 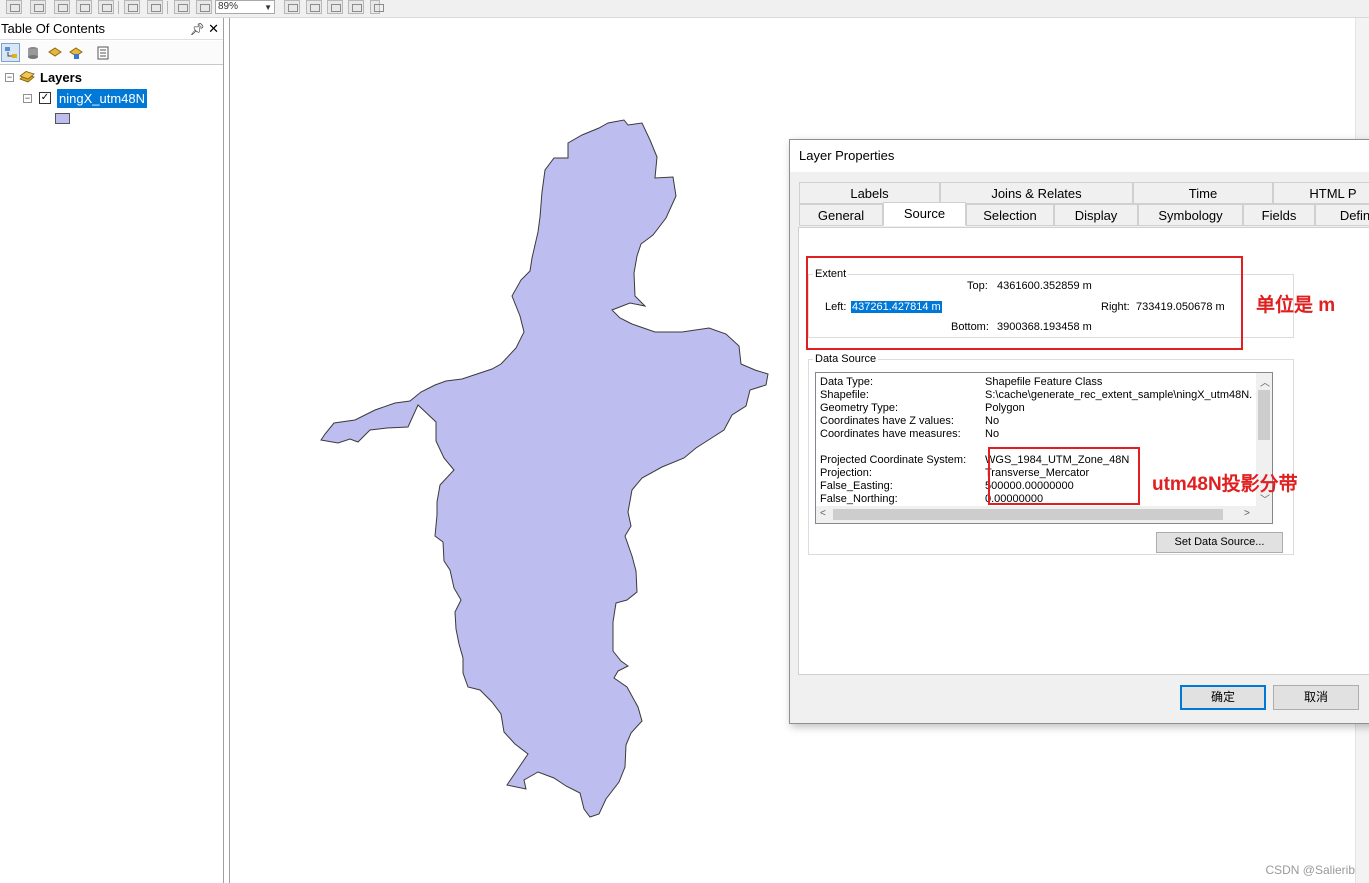 What do you see at coordinates (1321, 193) in the screenshot?
I see `tab-html-popup: HTML P` at bounding box center [1321, 193].